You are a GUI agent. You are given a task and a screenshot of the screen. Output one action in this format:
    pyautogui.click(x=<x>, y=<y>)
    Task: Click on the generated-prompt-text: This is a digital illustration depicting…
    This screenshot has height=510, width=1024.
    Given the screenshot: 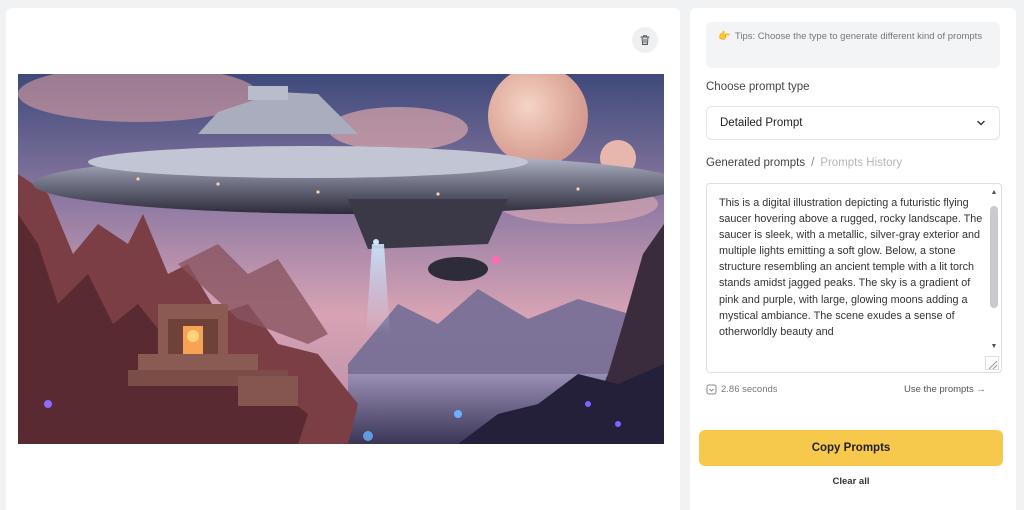 What is the action you would take?
    pyautogui.click(x=851, y=267)
    